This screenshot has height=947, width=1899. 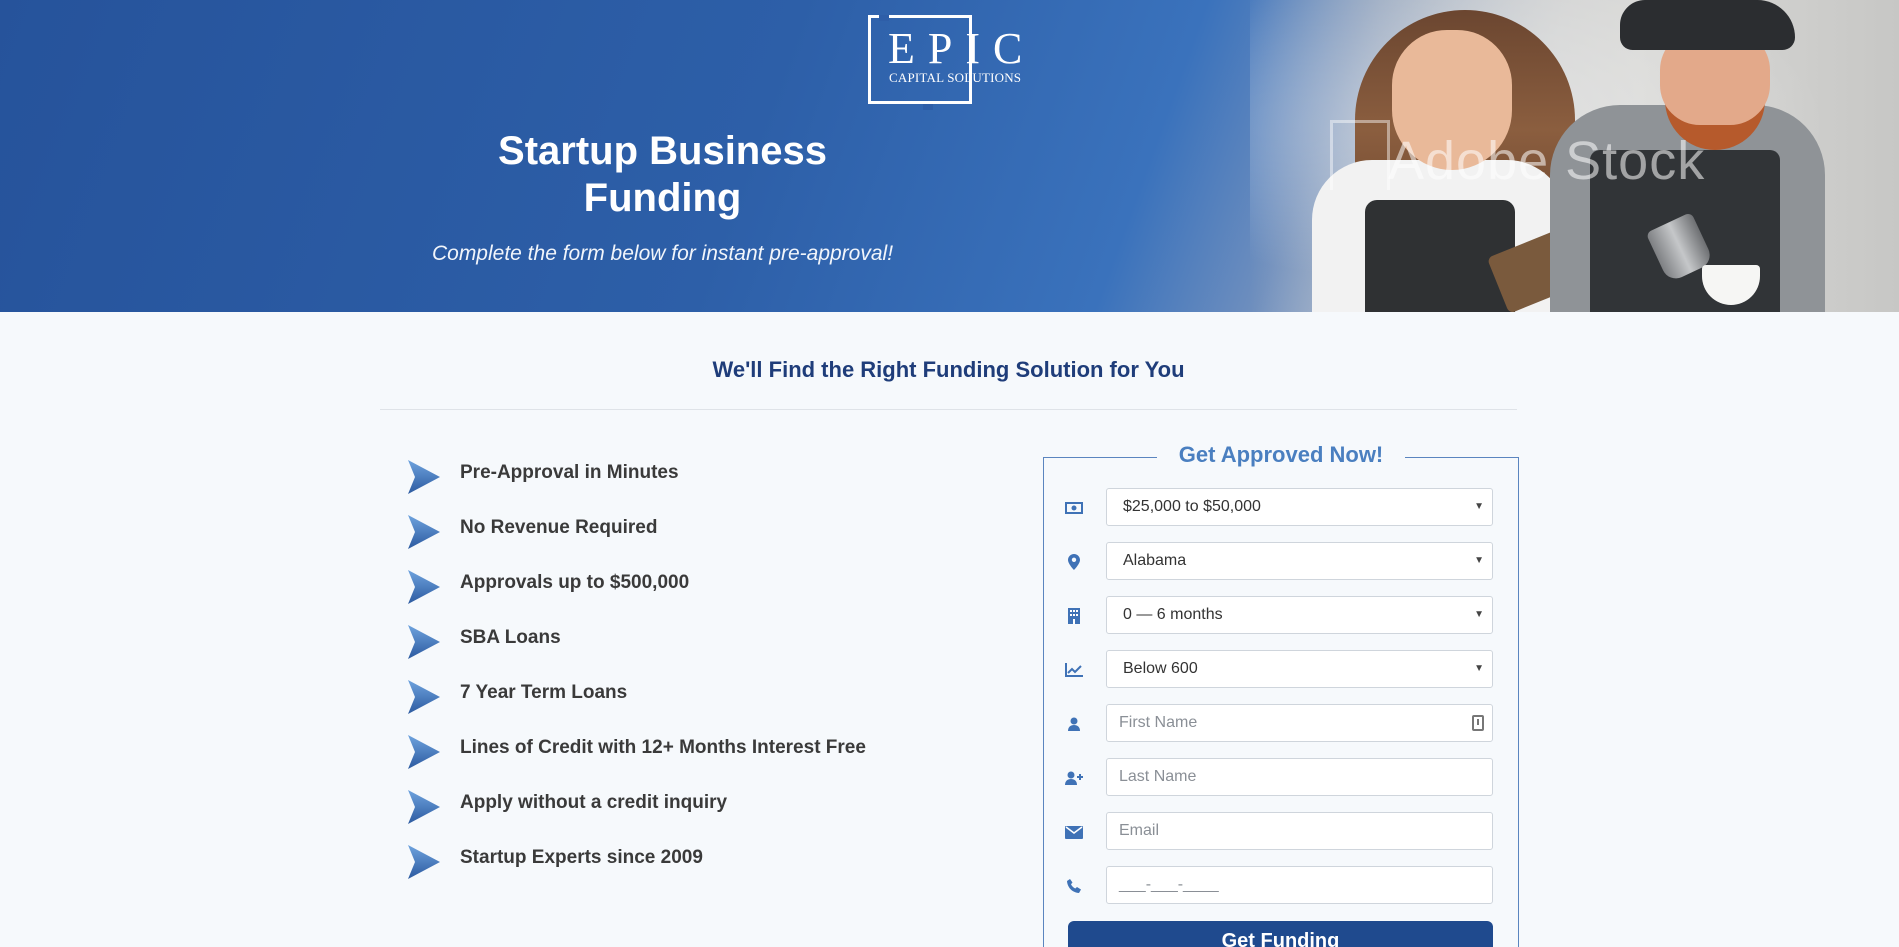 I want to click on watermark-logo-icon, so click(x=1360, y=155).